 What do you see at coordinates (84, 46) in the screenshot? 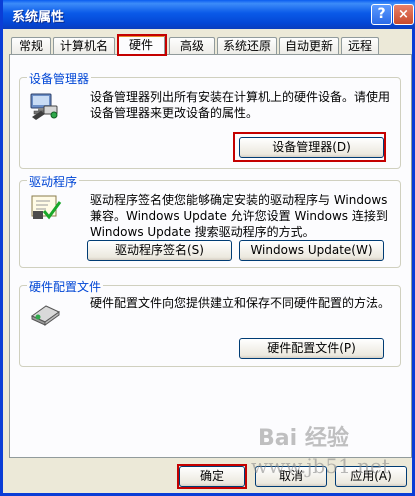
I see `tab-computer-name: 计算机名` at bounding box center [84, 46].